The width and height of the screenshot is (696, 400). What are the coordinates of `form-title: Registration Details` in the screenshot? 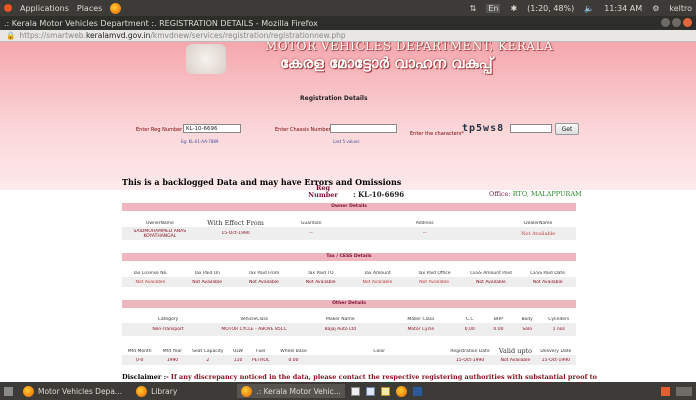 It's located at (334, 98).